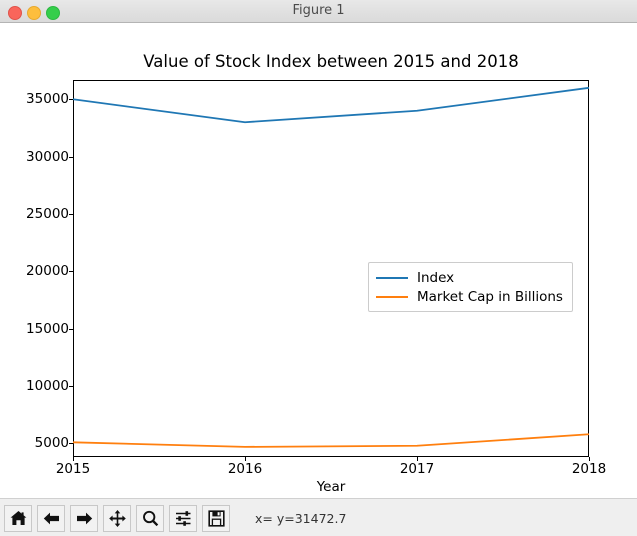 This screenshot has height=536, width=637. I want to click on x-tick-label: 2017, so click(417, 469).